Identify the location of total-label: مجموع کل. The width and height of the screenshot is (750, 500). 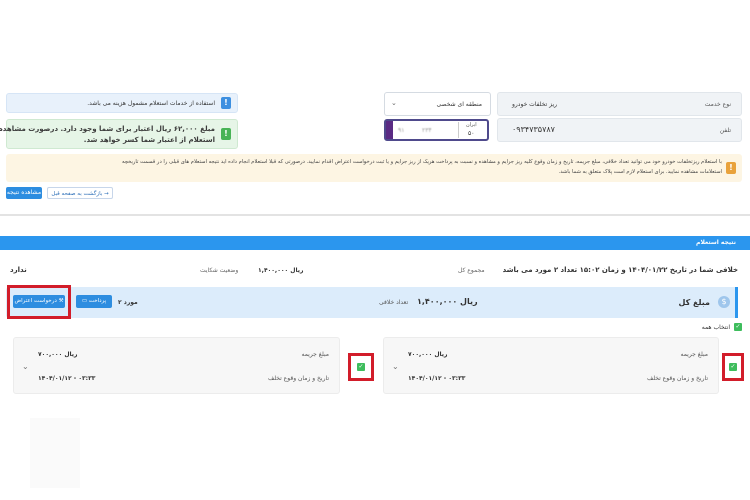
(471, 270).